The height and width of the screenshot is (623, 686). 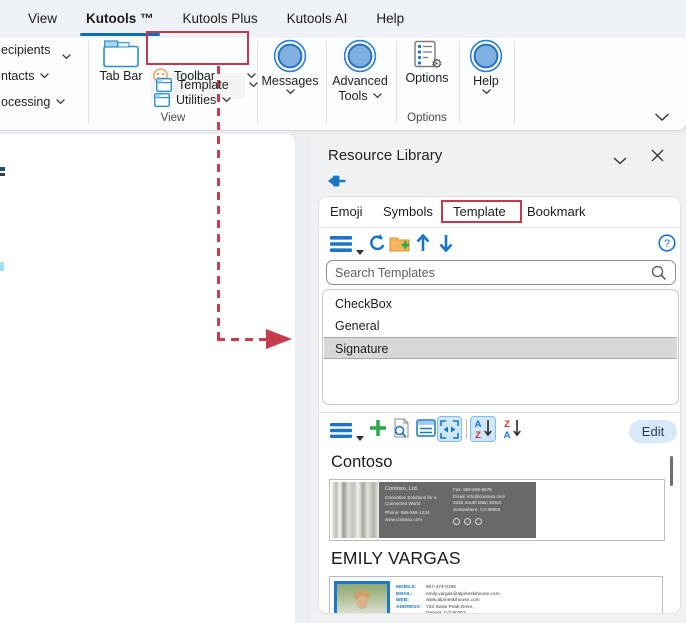 What do you see at coordinates (279, 339) in the screenshot?
I see `annotation-arrow-head` at bounding box center [279, 339].